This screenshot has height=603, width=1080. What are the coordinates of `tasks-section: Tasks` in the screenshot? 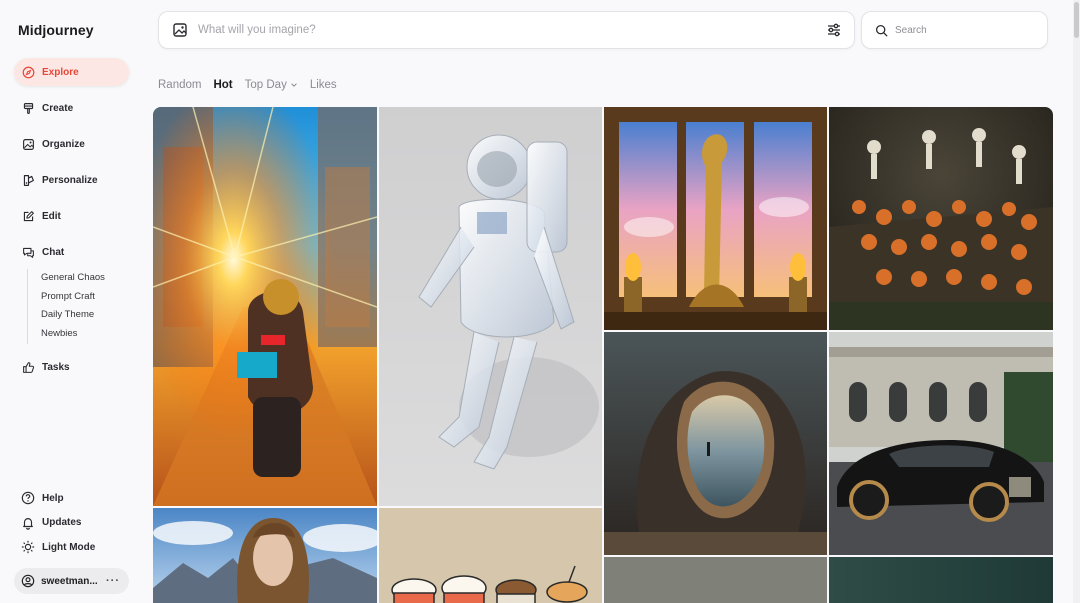 It's located at (71, 371).